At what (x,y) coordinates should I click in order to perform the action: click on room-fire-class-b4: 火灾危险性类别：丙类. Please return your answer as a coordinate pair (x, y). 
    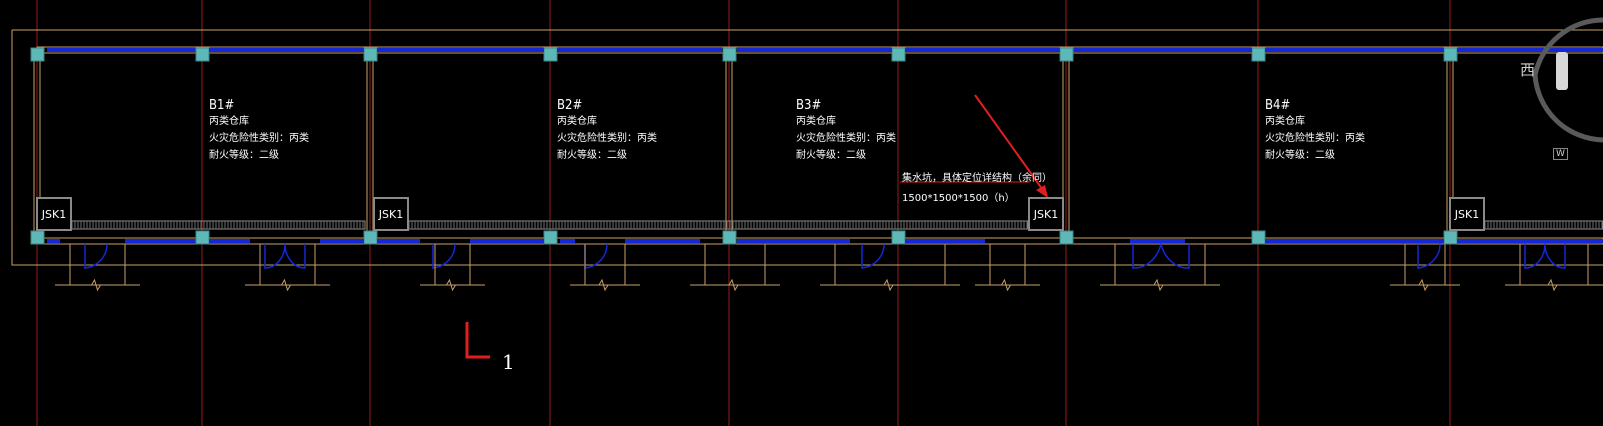
    Looking at the image, I should click on (1315, 138).